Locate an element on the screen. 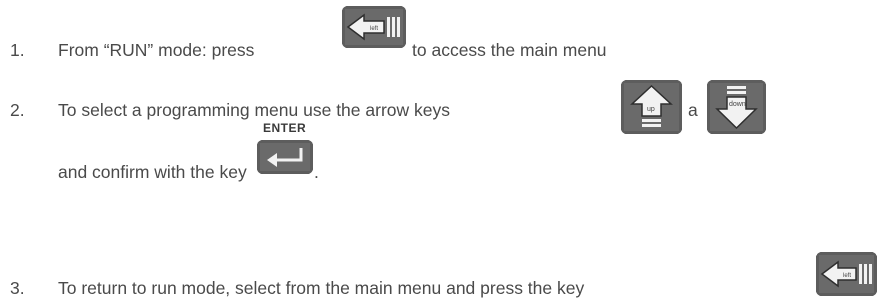 The height and width of the screenshot is (305, 877). step-number: 1. is located at coordinates (17, 50).